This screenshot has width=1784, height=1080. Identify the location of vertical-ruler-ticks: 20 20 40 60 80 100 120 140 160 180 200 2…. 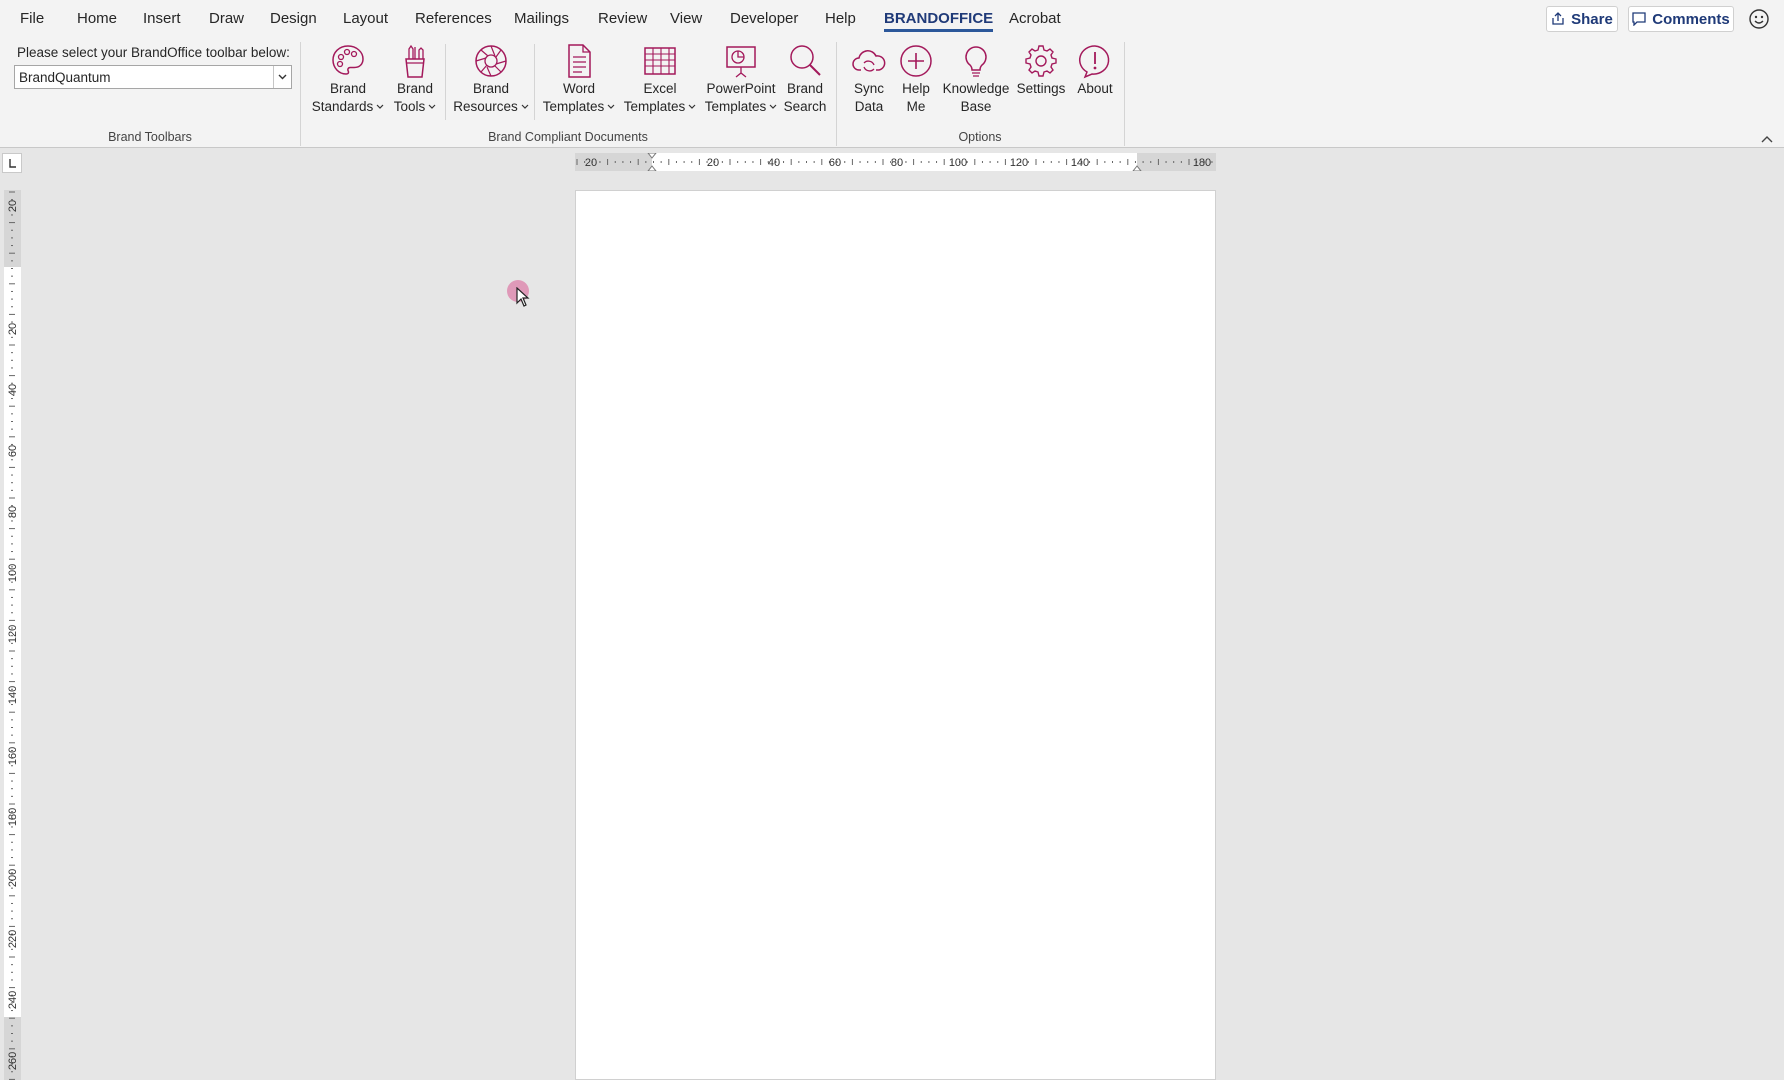
(13, 635).